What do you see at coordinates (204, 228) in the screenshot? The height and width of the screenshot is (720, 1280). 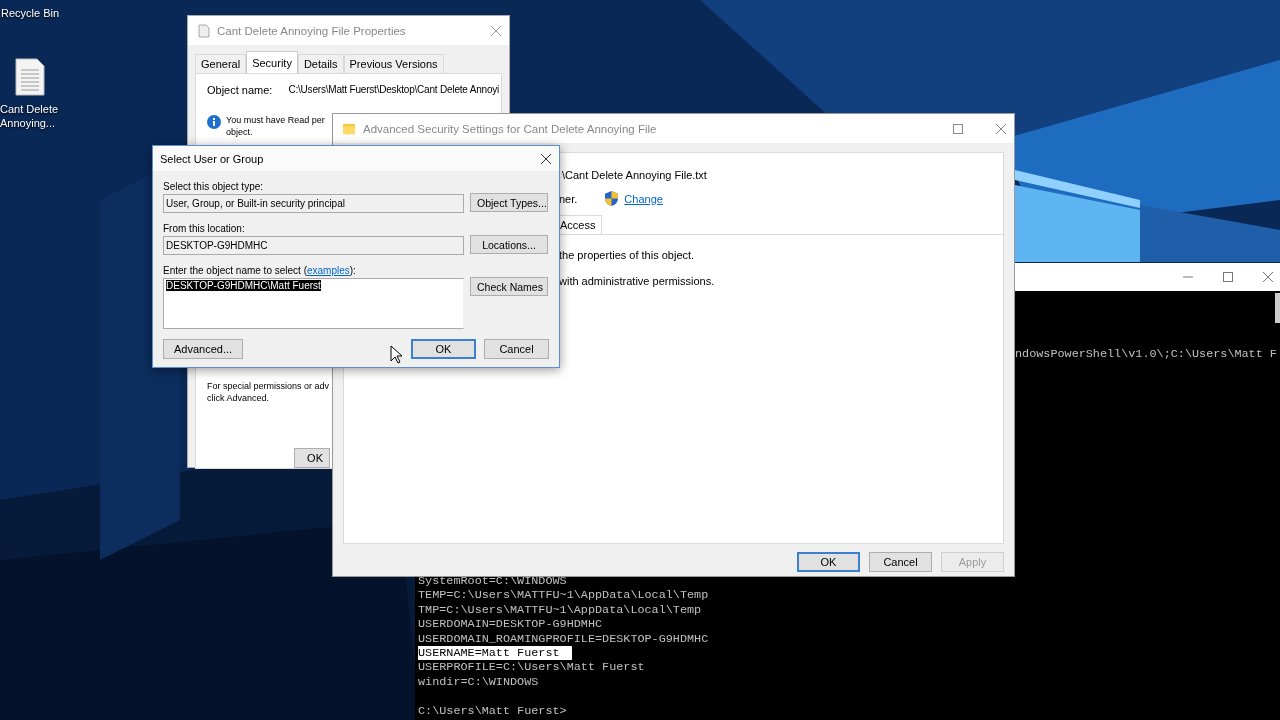 I see `field-label: From this location:` at bounding box center [204, 228].